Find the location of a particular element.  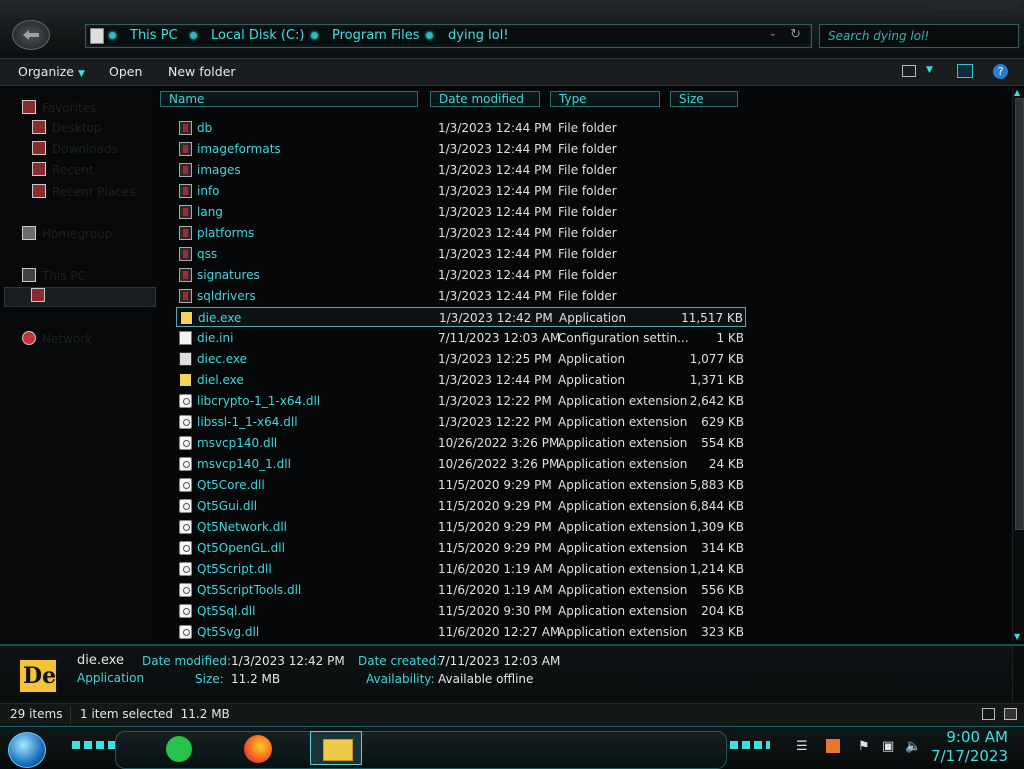

breadcrumb-local-disk: Local Disk (C:) is located at coordinates (257, 35).